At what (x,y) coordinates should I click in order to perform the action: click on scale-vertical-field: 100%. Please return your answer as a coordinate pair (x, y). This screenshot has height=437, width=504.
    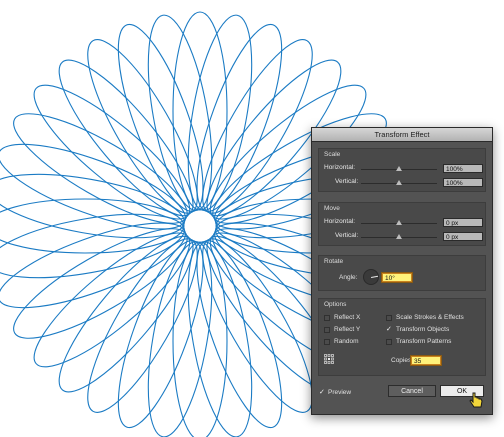
    Looking at the image, I should click on (463, 182).